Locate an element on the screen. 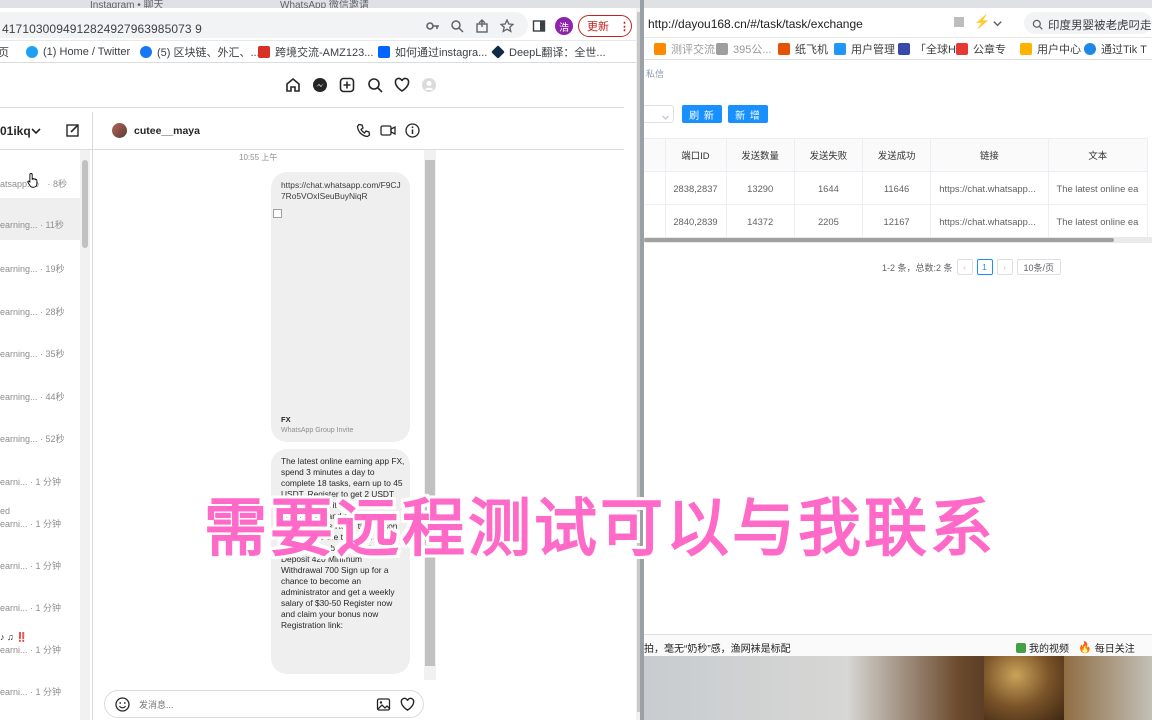  table-header-cell: 发送失败 is located at coordinates (828, 155).